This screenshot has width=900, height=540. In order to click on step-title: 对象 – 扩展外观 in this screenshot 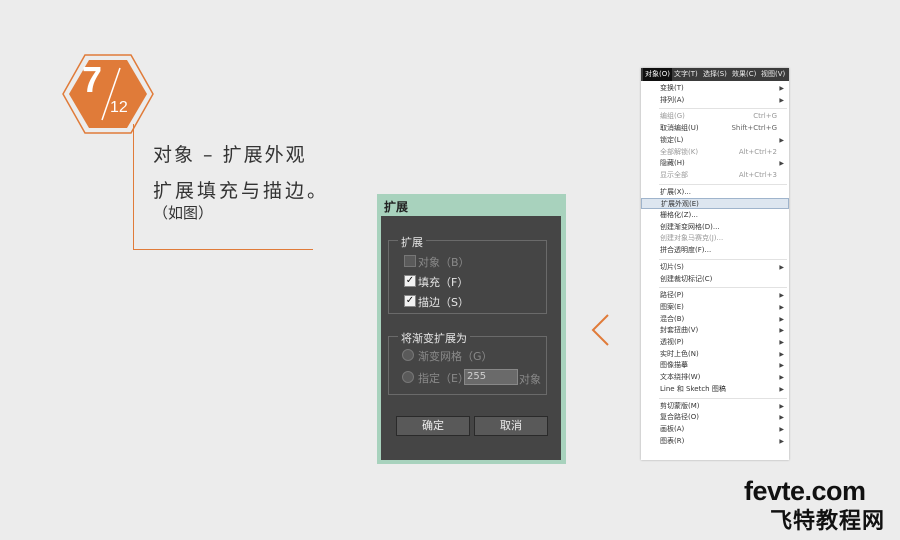, I will do `click(230, 155)`.